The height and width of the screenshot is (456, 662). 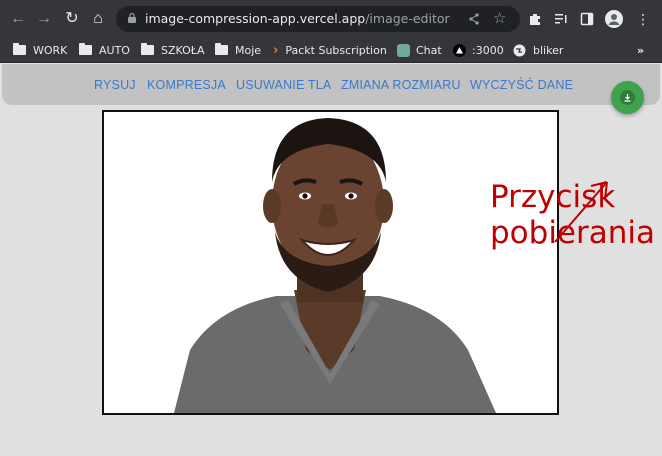 I want to click on tab-zmiana-rozmiaru: ZMIANA ROZMIARU, so click(x=401, y=85).